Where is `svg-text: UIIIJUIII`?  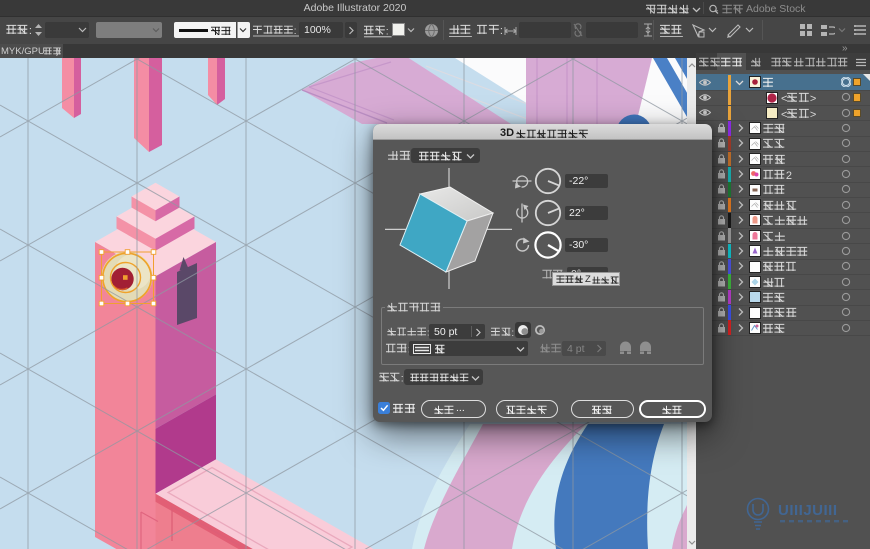
svg-text: UIIIJUIII is located at coordinates (808, 510).